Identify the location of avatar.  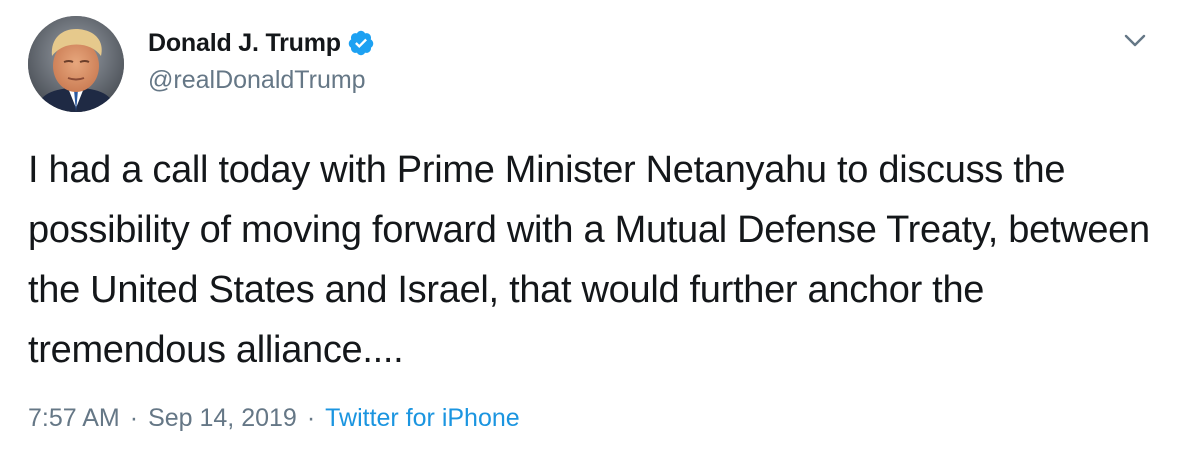
(76, 64).